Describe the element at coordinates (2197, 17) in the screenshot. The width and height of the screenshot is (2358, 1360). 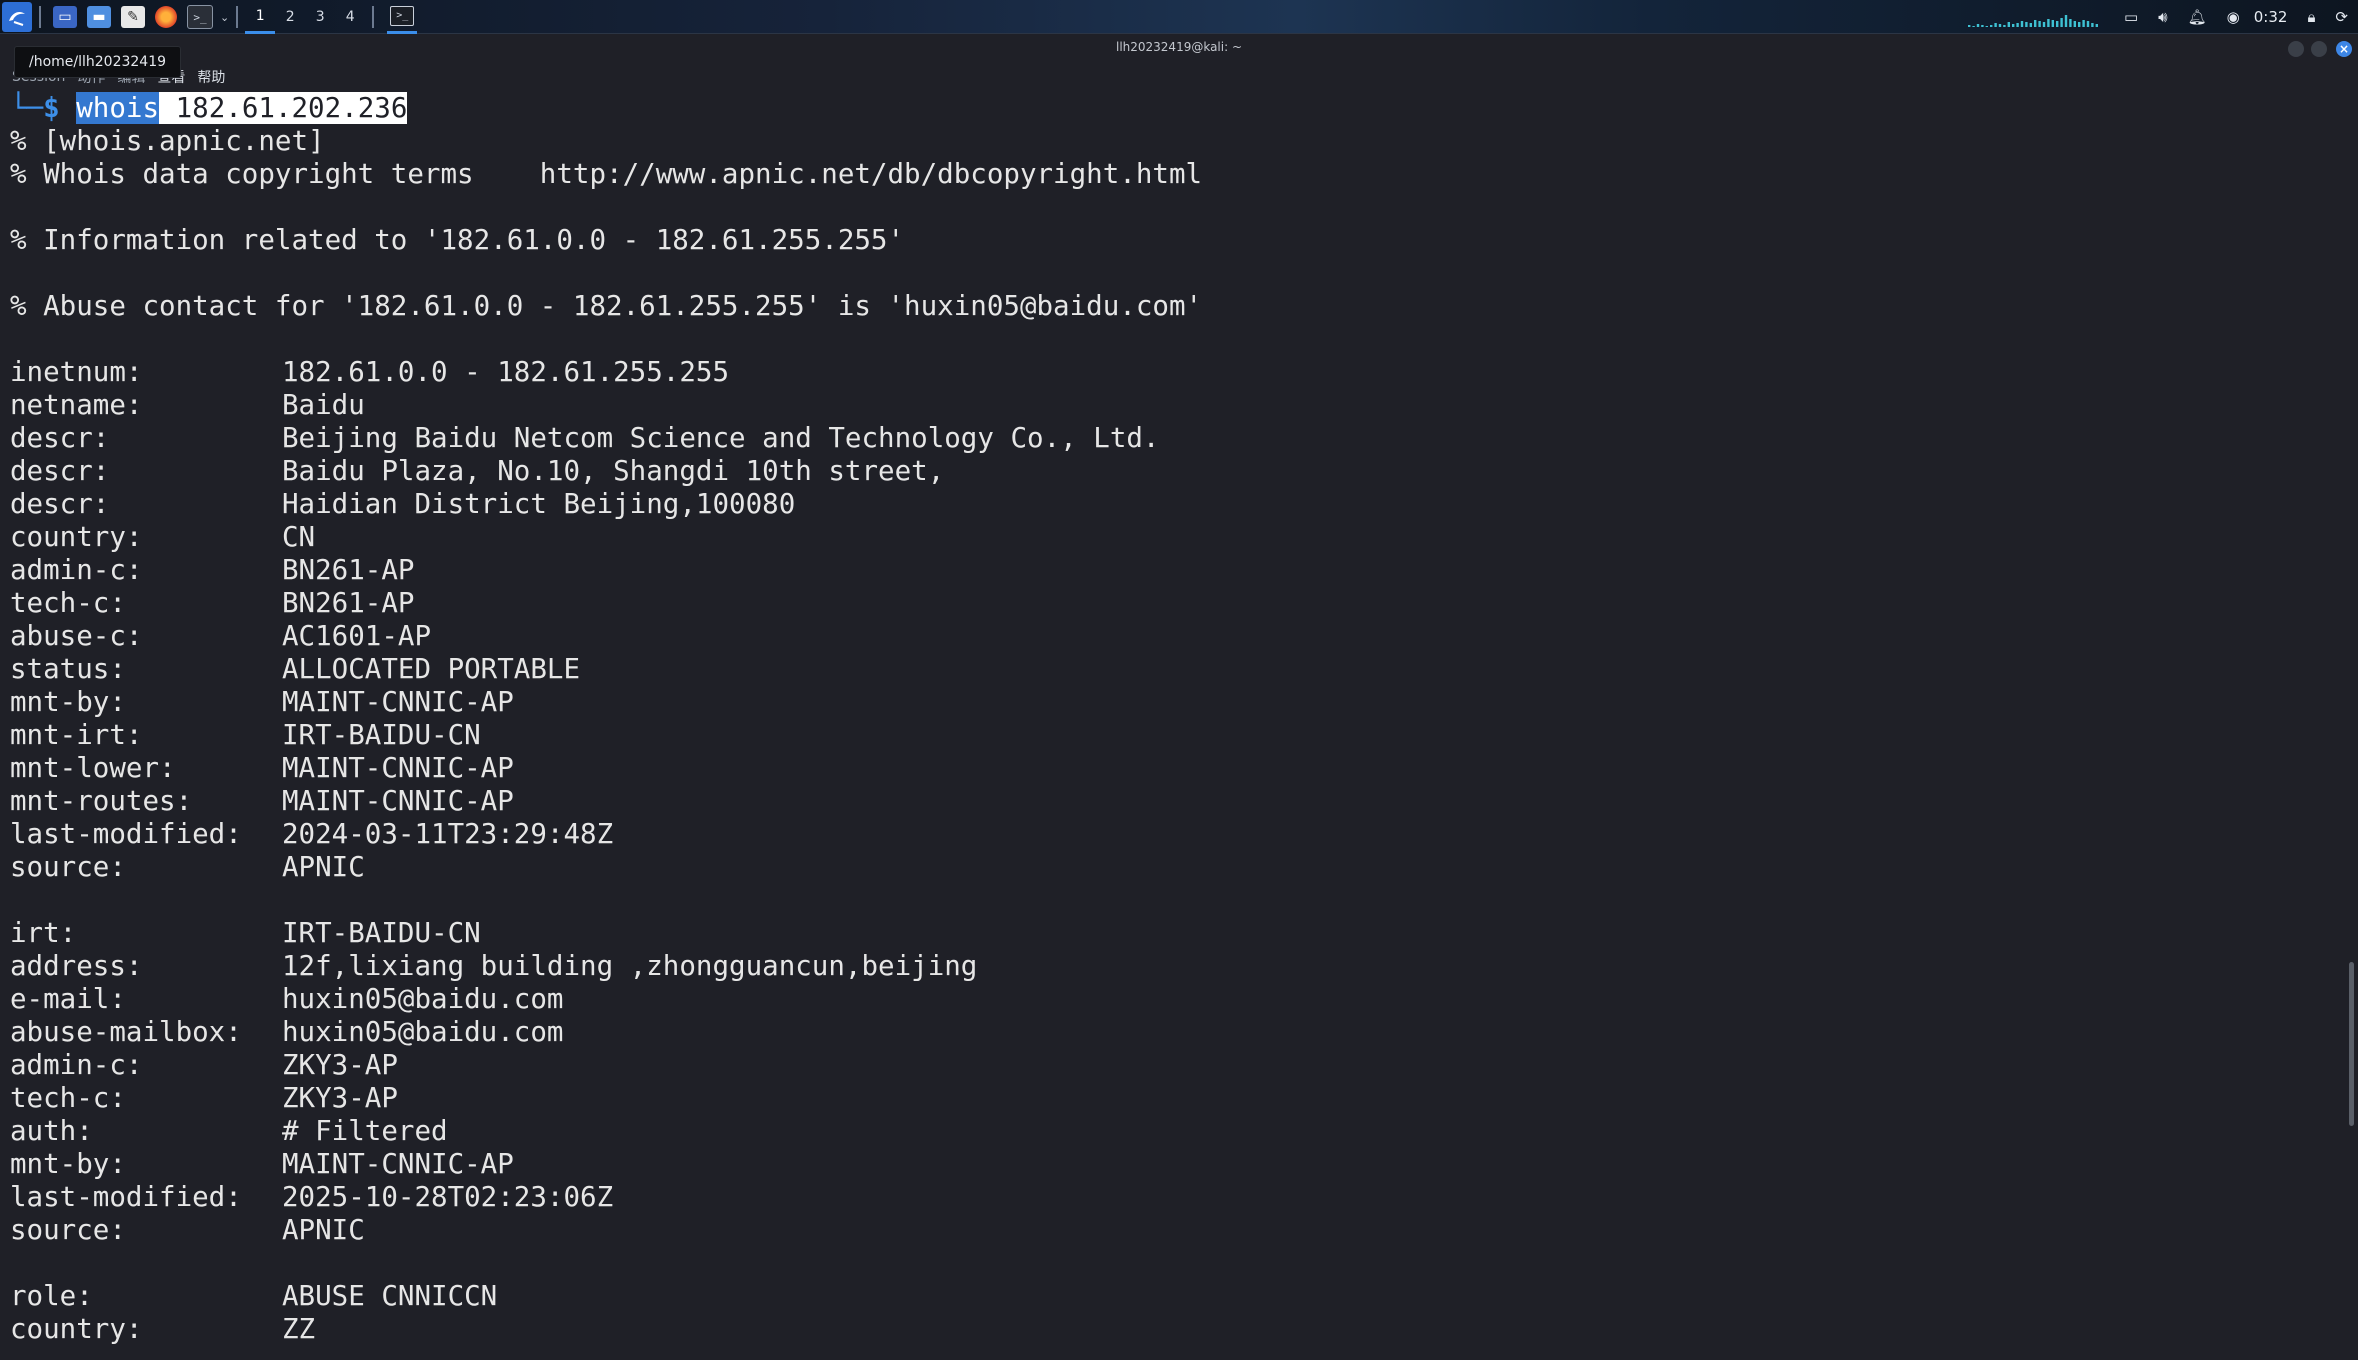
I see `notification-bell-icon: 🔔︎` at that location.